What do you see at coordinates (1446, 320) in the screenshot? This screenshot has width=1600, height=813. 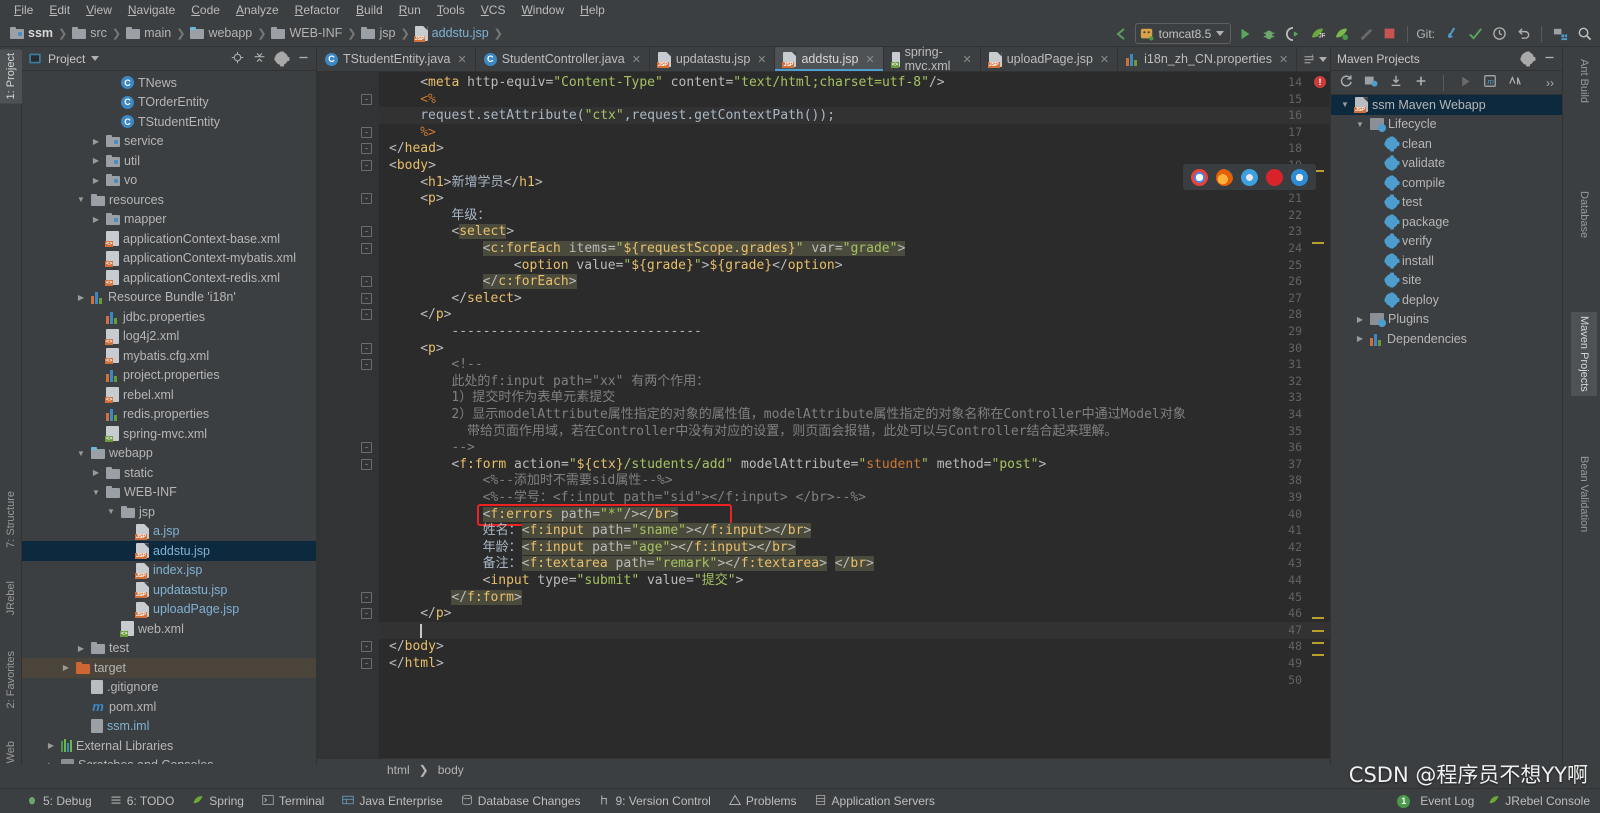 I see `maven-node-plugins: ▶ Plugins` at bounding box center [1446, 320].